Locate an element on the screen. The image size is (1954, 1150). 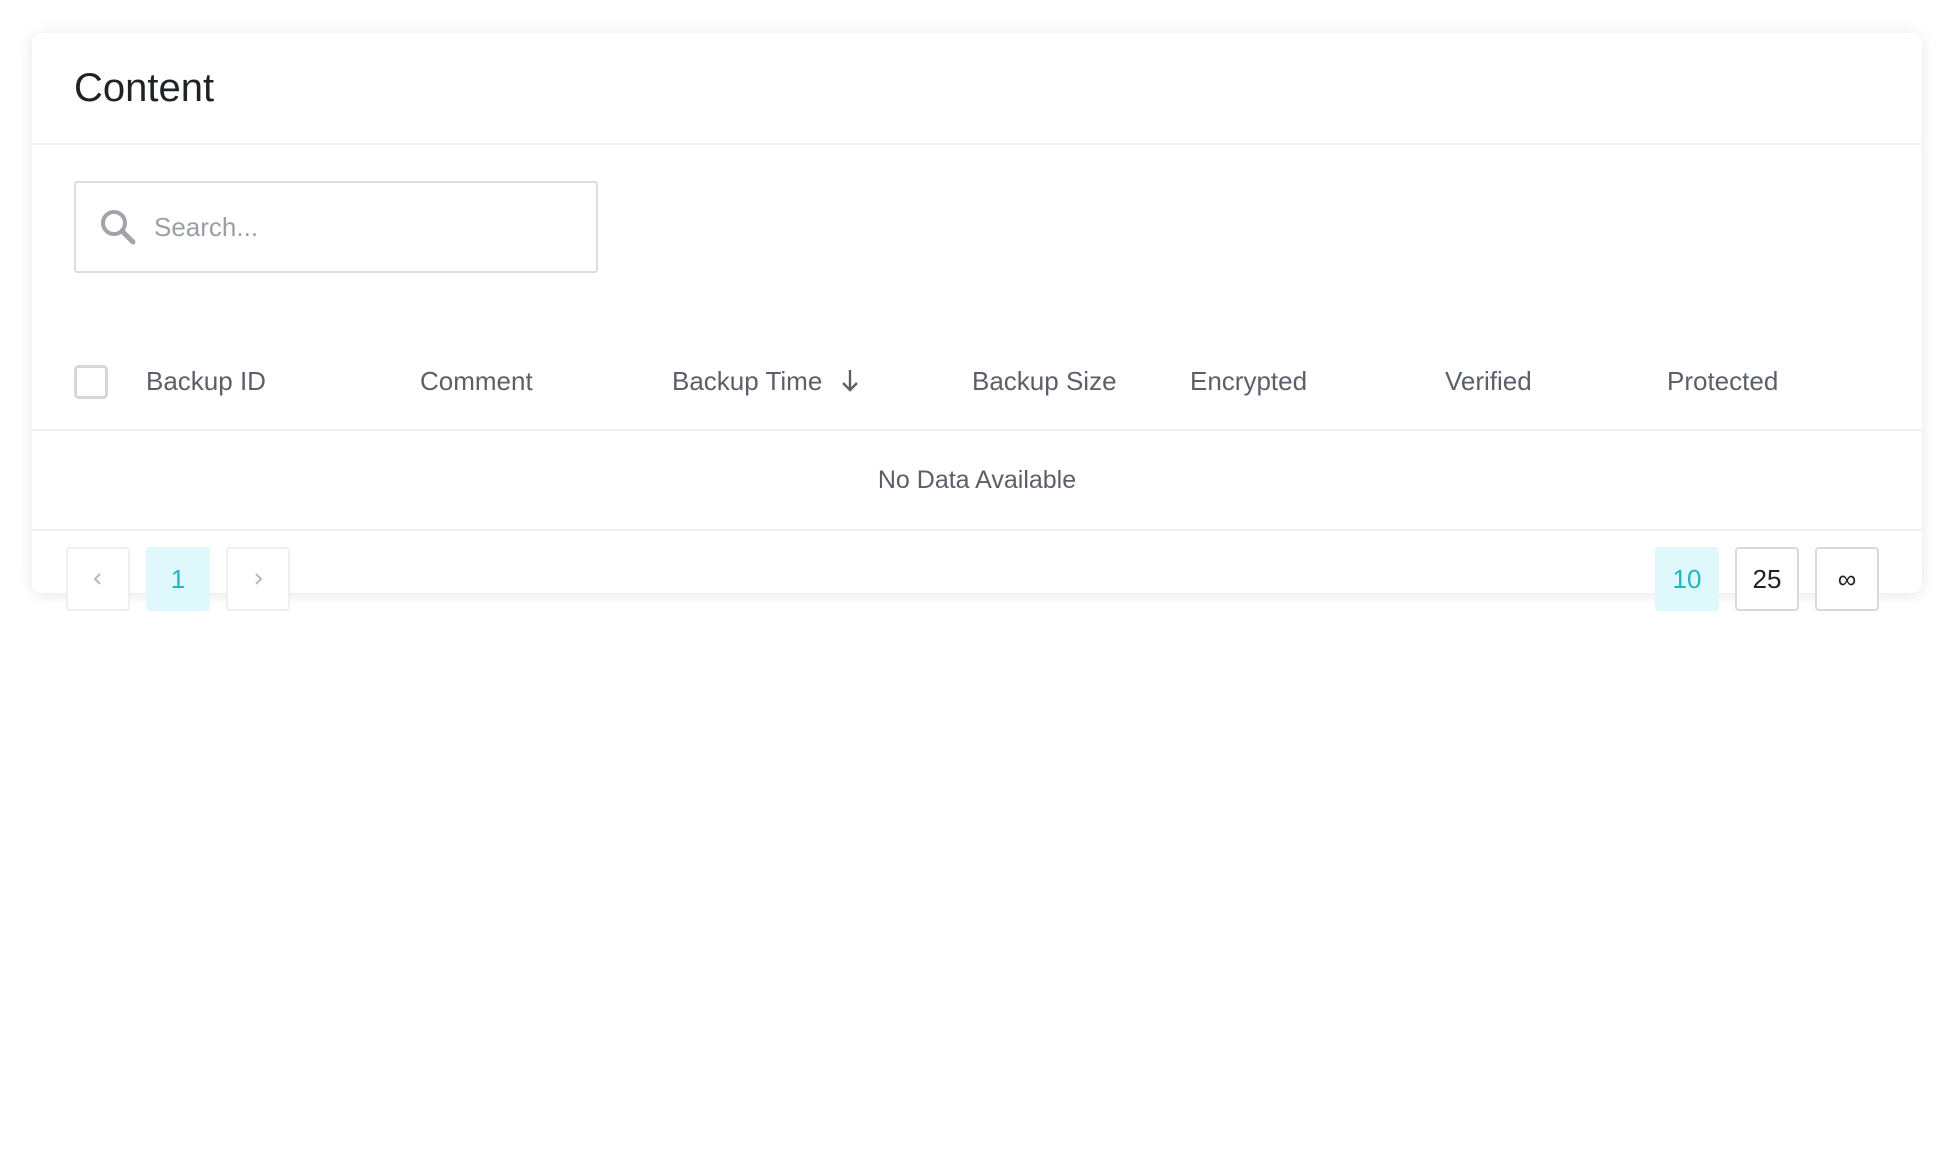
page-button-1: 1 is located at coordinates (178, 579).